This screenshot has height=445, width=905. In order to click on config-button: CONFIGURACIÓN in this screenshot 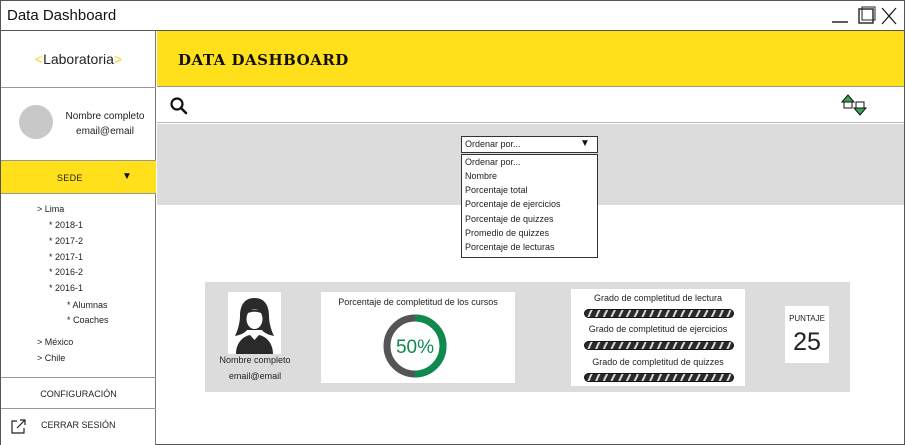, I will do `click(78, 393)`.